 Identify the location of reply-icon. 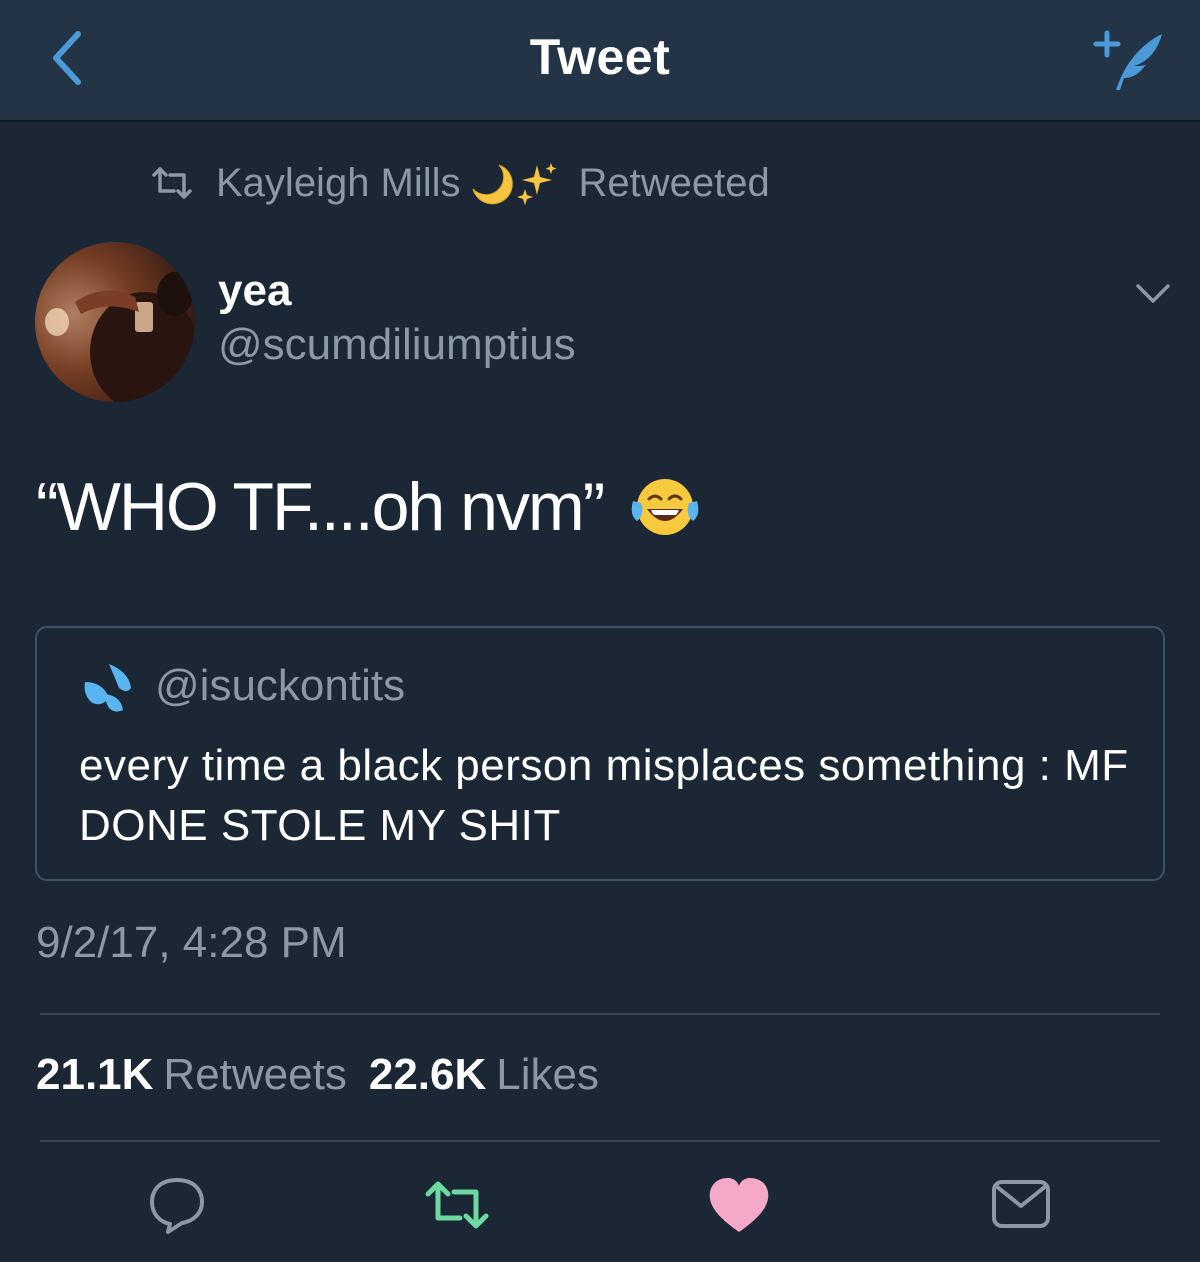
(177, 1206).